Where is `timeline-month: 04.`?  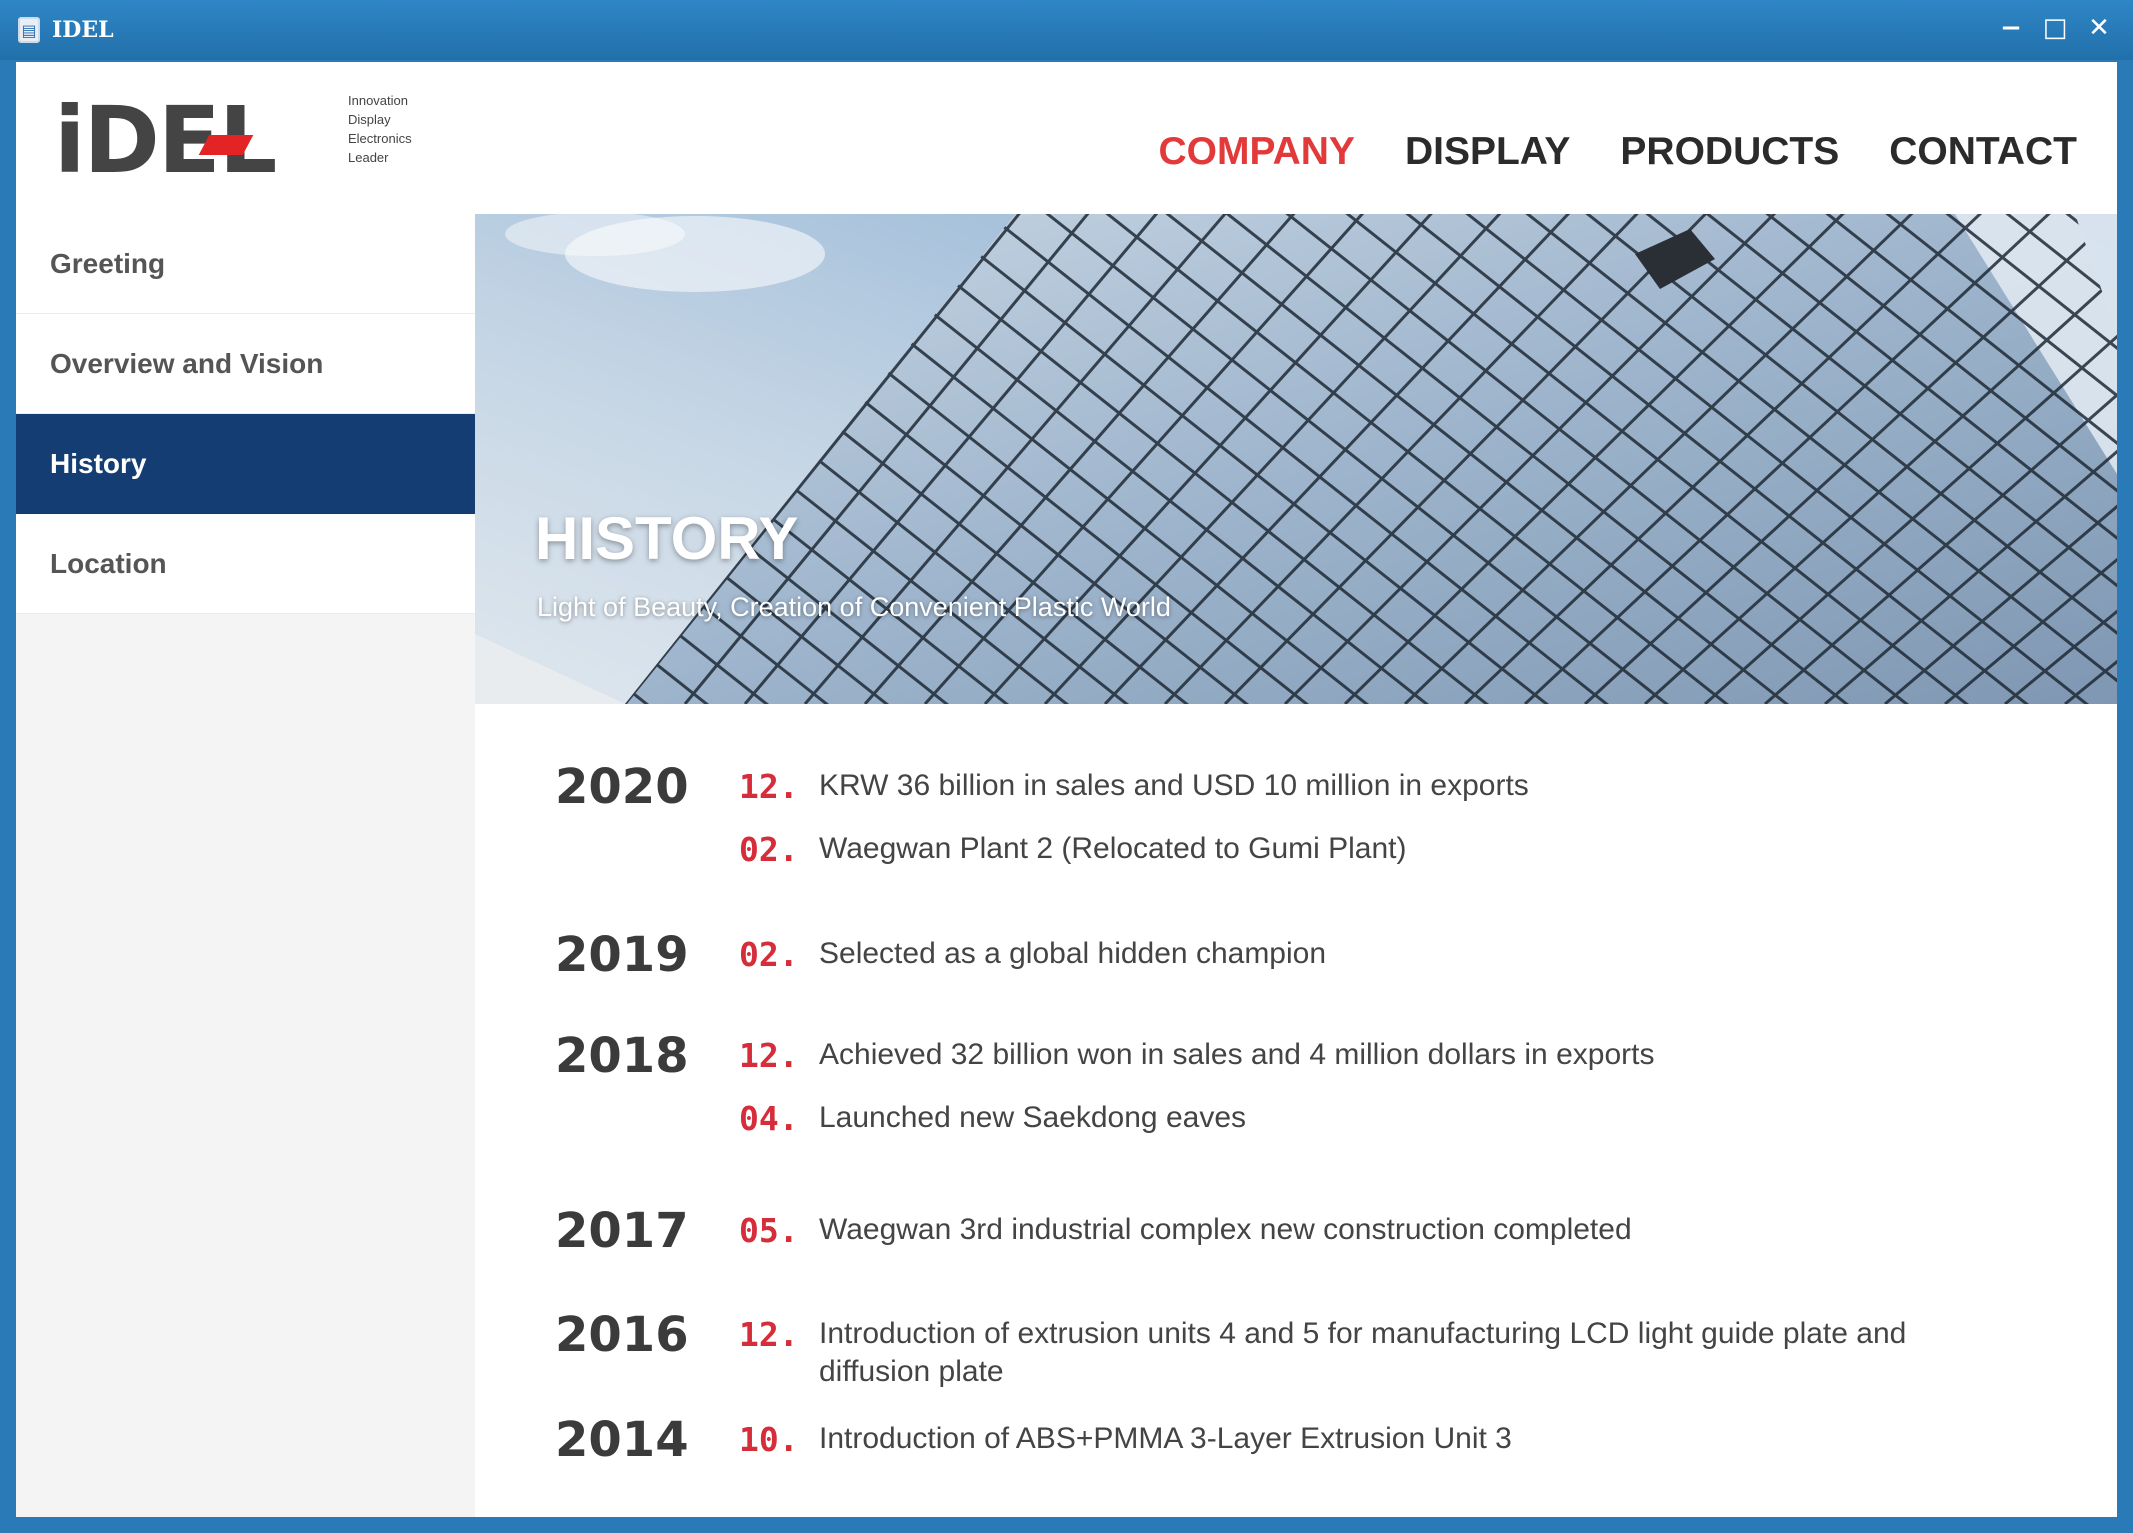 timeline-month: 04. is located at coordinates (769, 1118).